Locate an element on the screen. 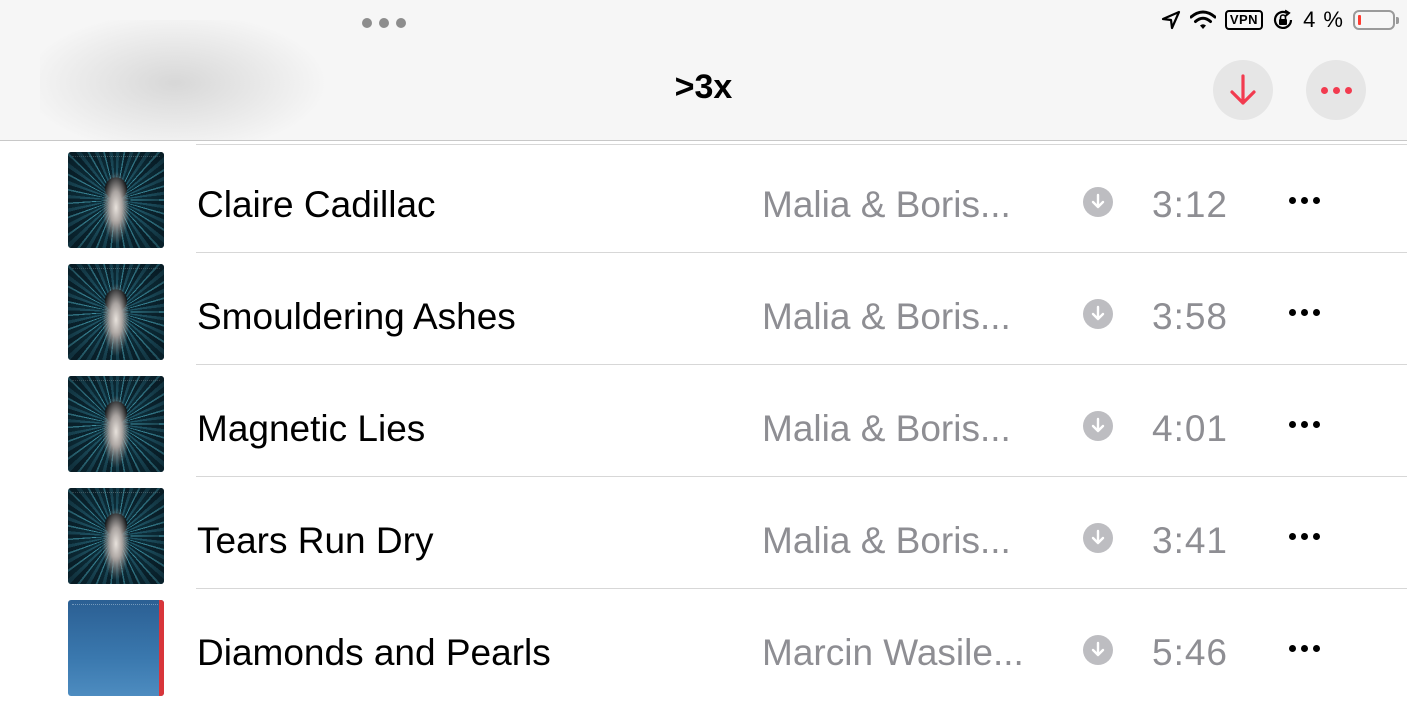 This screenshot has width=1407, height=701. status-bar: VPN 4 % is located at coordinates (1280, 20).